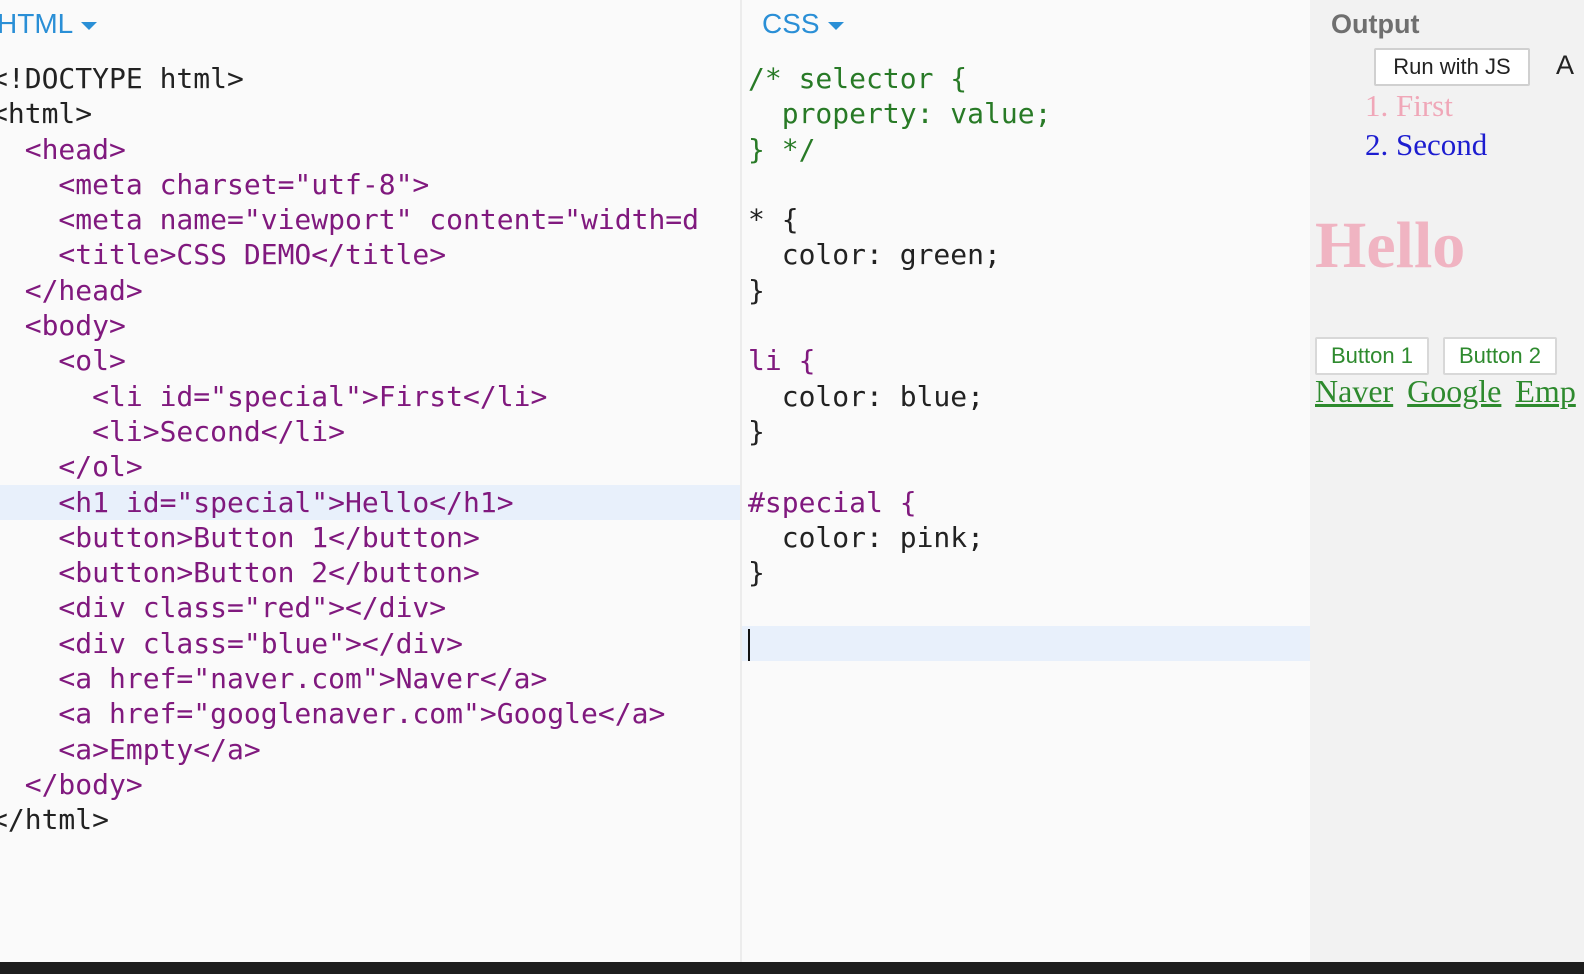  What do you see at coordinates (782, 149) in the screenshot?
I see `code-line: } */` at bounding box center [782, 149].